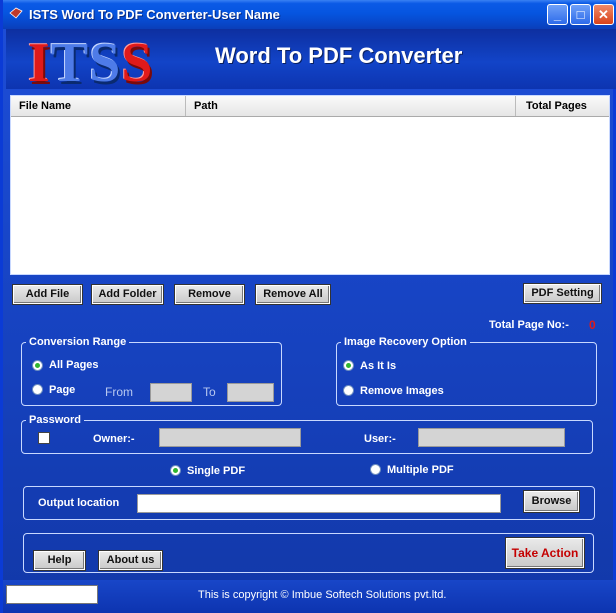 The image size is (616, 613). I want to click on password-checkbox, so click(44, 438).